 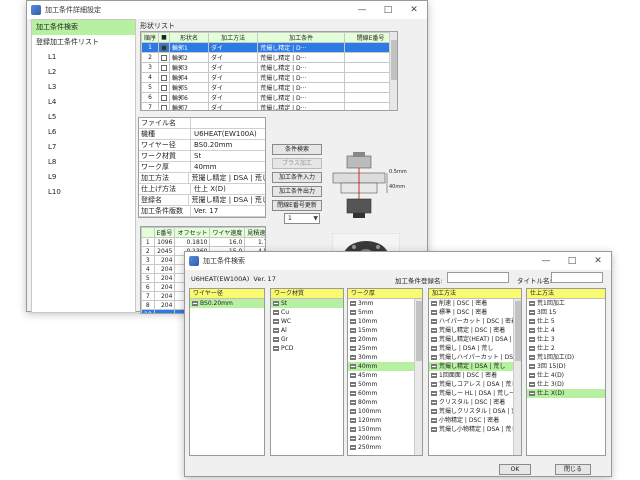 What do you see at coordinates (478, 277) in the screenshot?
I see `reg-name-input` at bounding box center [478, 277].